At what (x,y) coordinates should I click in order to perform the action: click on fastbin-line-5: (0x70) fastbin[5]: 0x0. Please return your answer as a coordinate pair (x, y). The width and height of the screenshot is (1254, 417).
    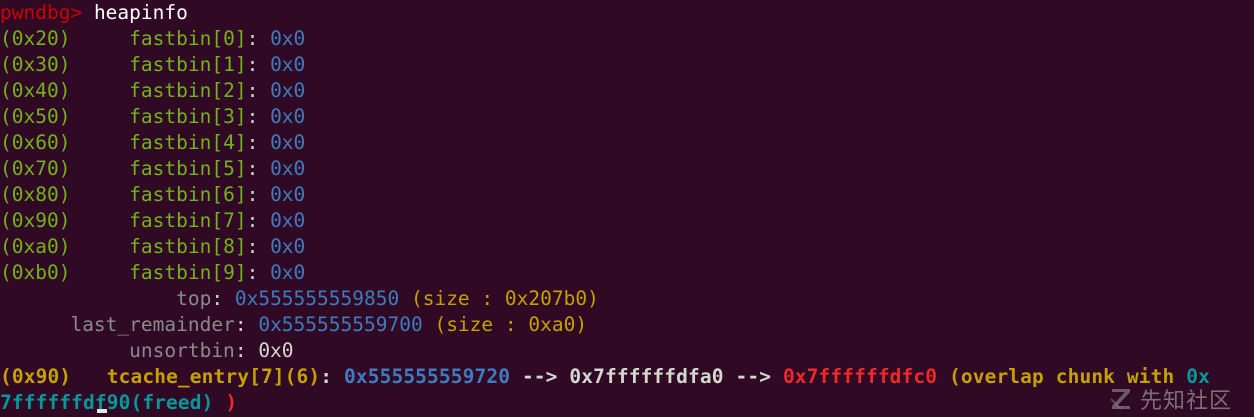
    Looking at the image, I should click on (152, 169).